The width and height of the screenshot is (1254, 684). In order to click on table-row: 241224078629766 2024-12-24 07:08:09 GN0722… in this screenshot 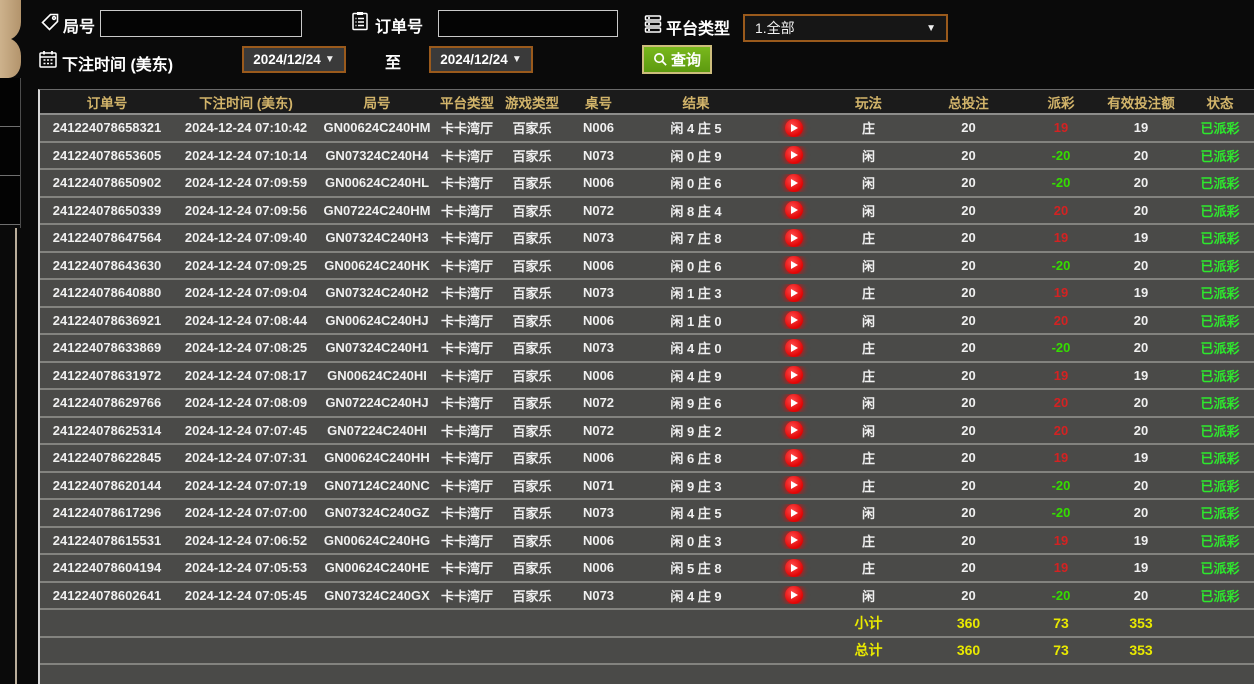, I will do `click(647, 404)`.